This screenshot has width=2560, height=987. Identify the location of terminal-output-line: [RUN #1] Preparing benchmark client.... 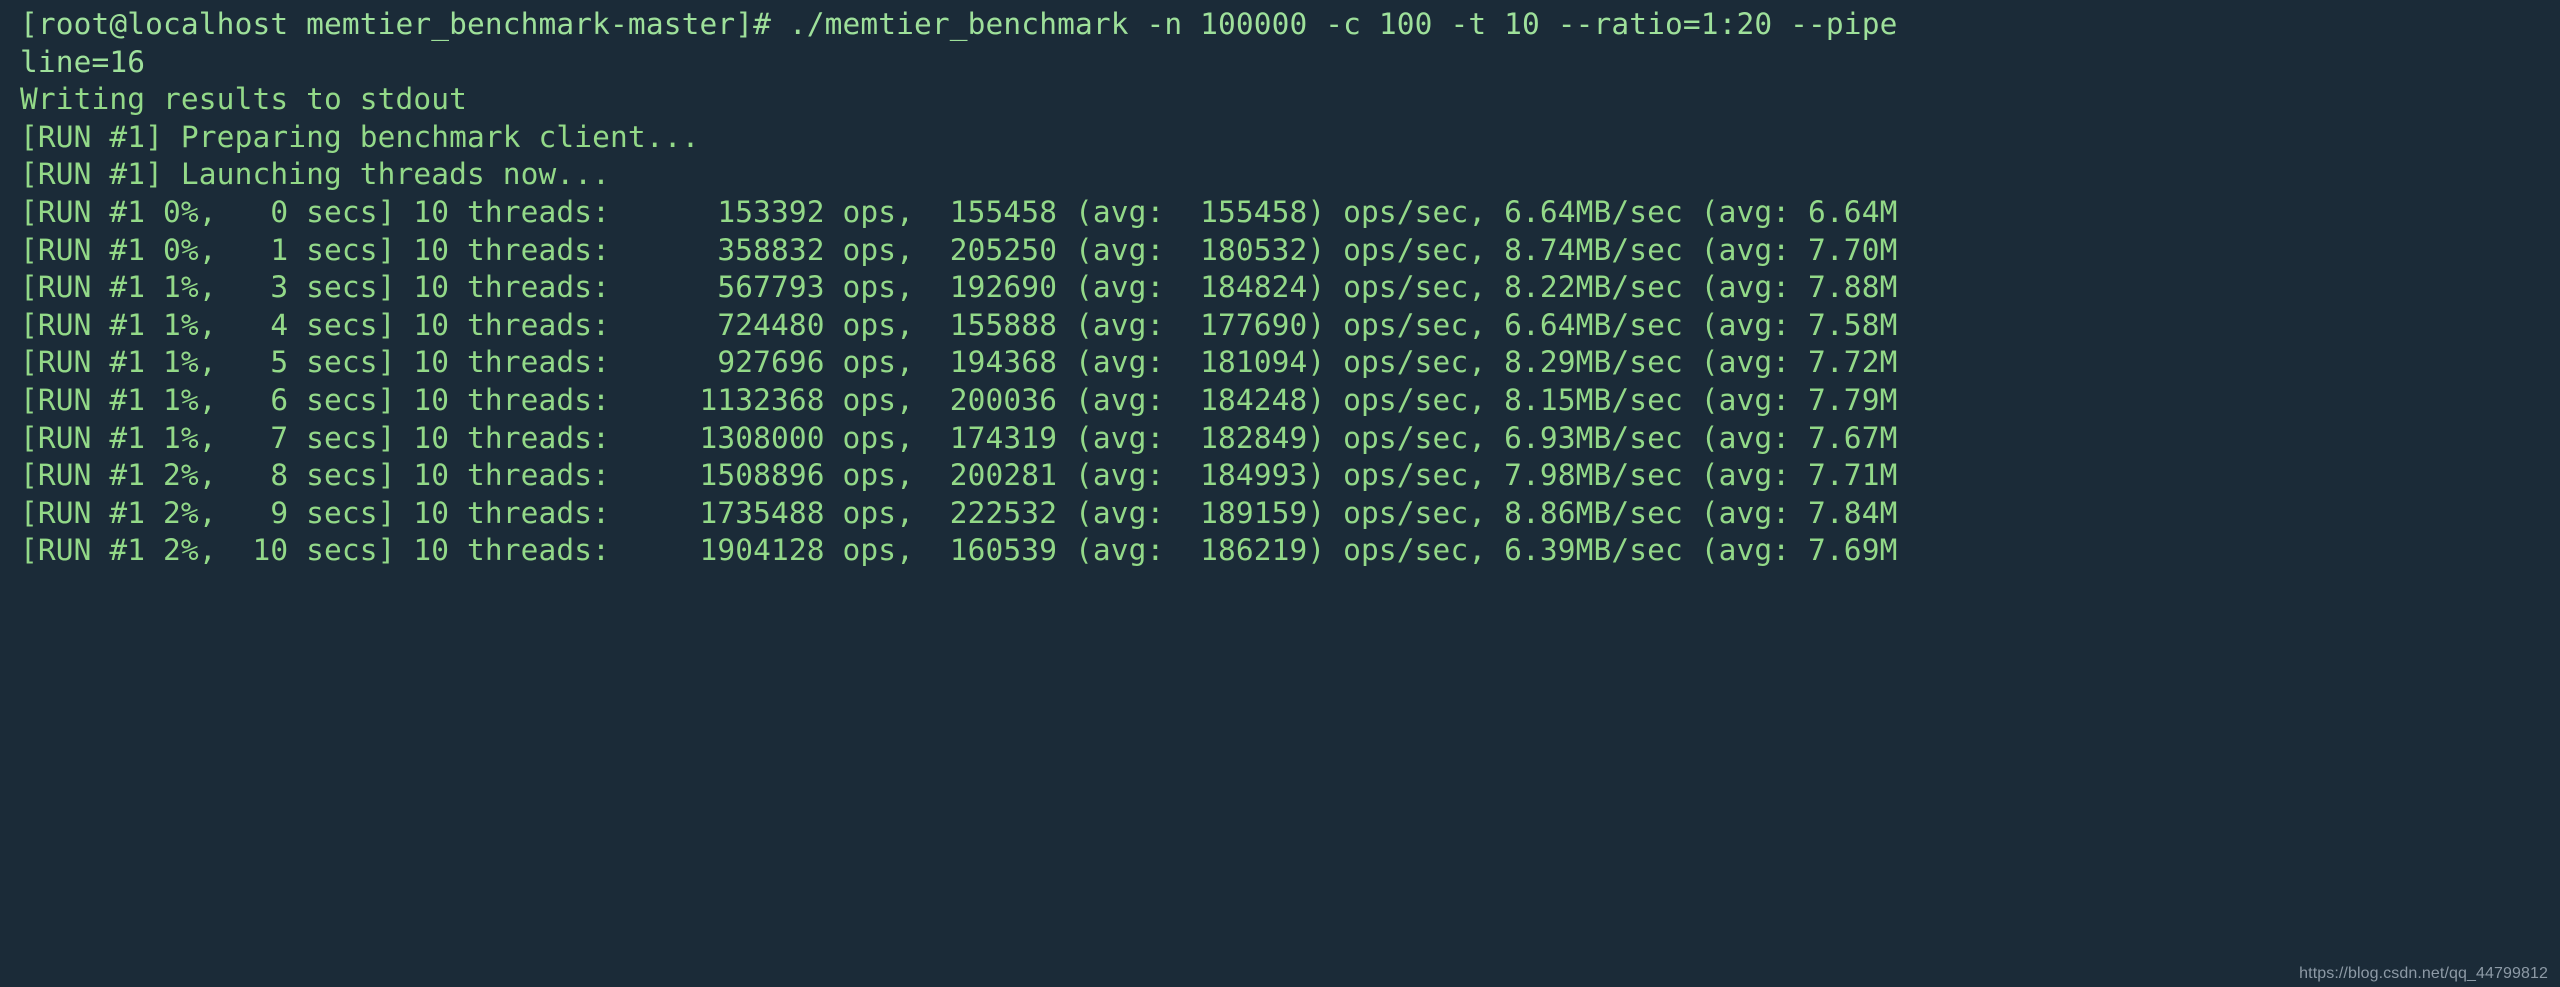
(360, 136).